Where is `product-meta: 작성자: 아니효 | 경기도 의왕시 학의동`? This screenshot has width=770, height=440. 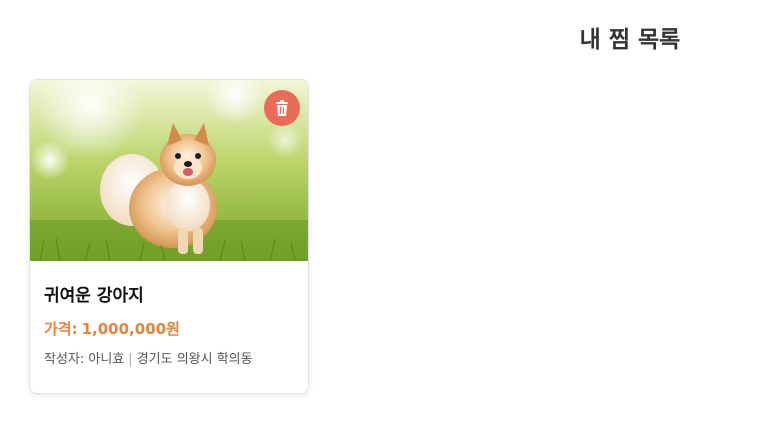
product-meta: 작성자: 아니효 | 경기도 의왕시 학의동 is located at coordinates (170, 357).